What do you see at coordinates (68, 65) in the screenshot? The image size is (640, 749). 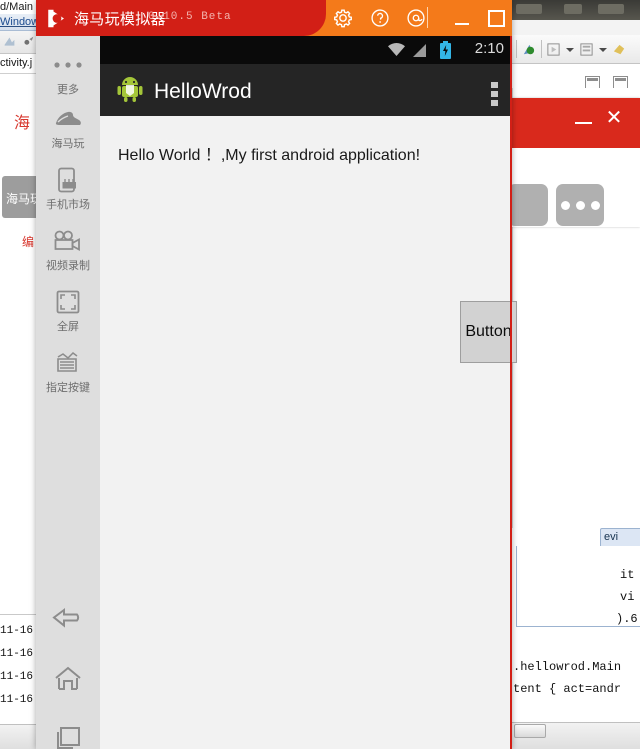 I see `more-dots-icon` at bounding box center [68, 65].